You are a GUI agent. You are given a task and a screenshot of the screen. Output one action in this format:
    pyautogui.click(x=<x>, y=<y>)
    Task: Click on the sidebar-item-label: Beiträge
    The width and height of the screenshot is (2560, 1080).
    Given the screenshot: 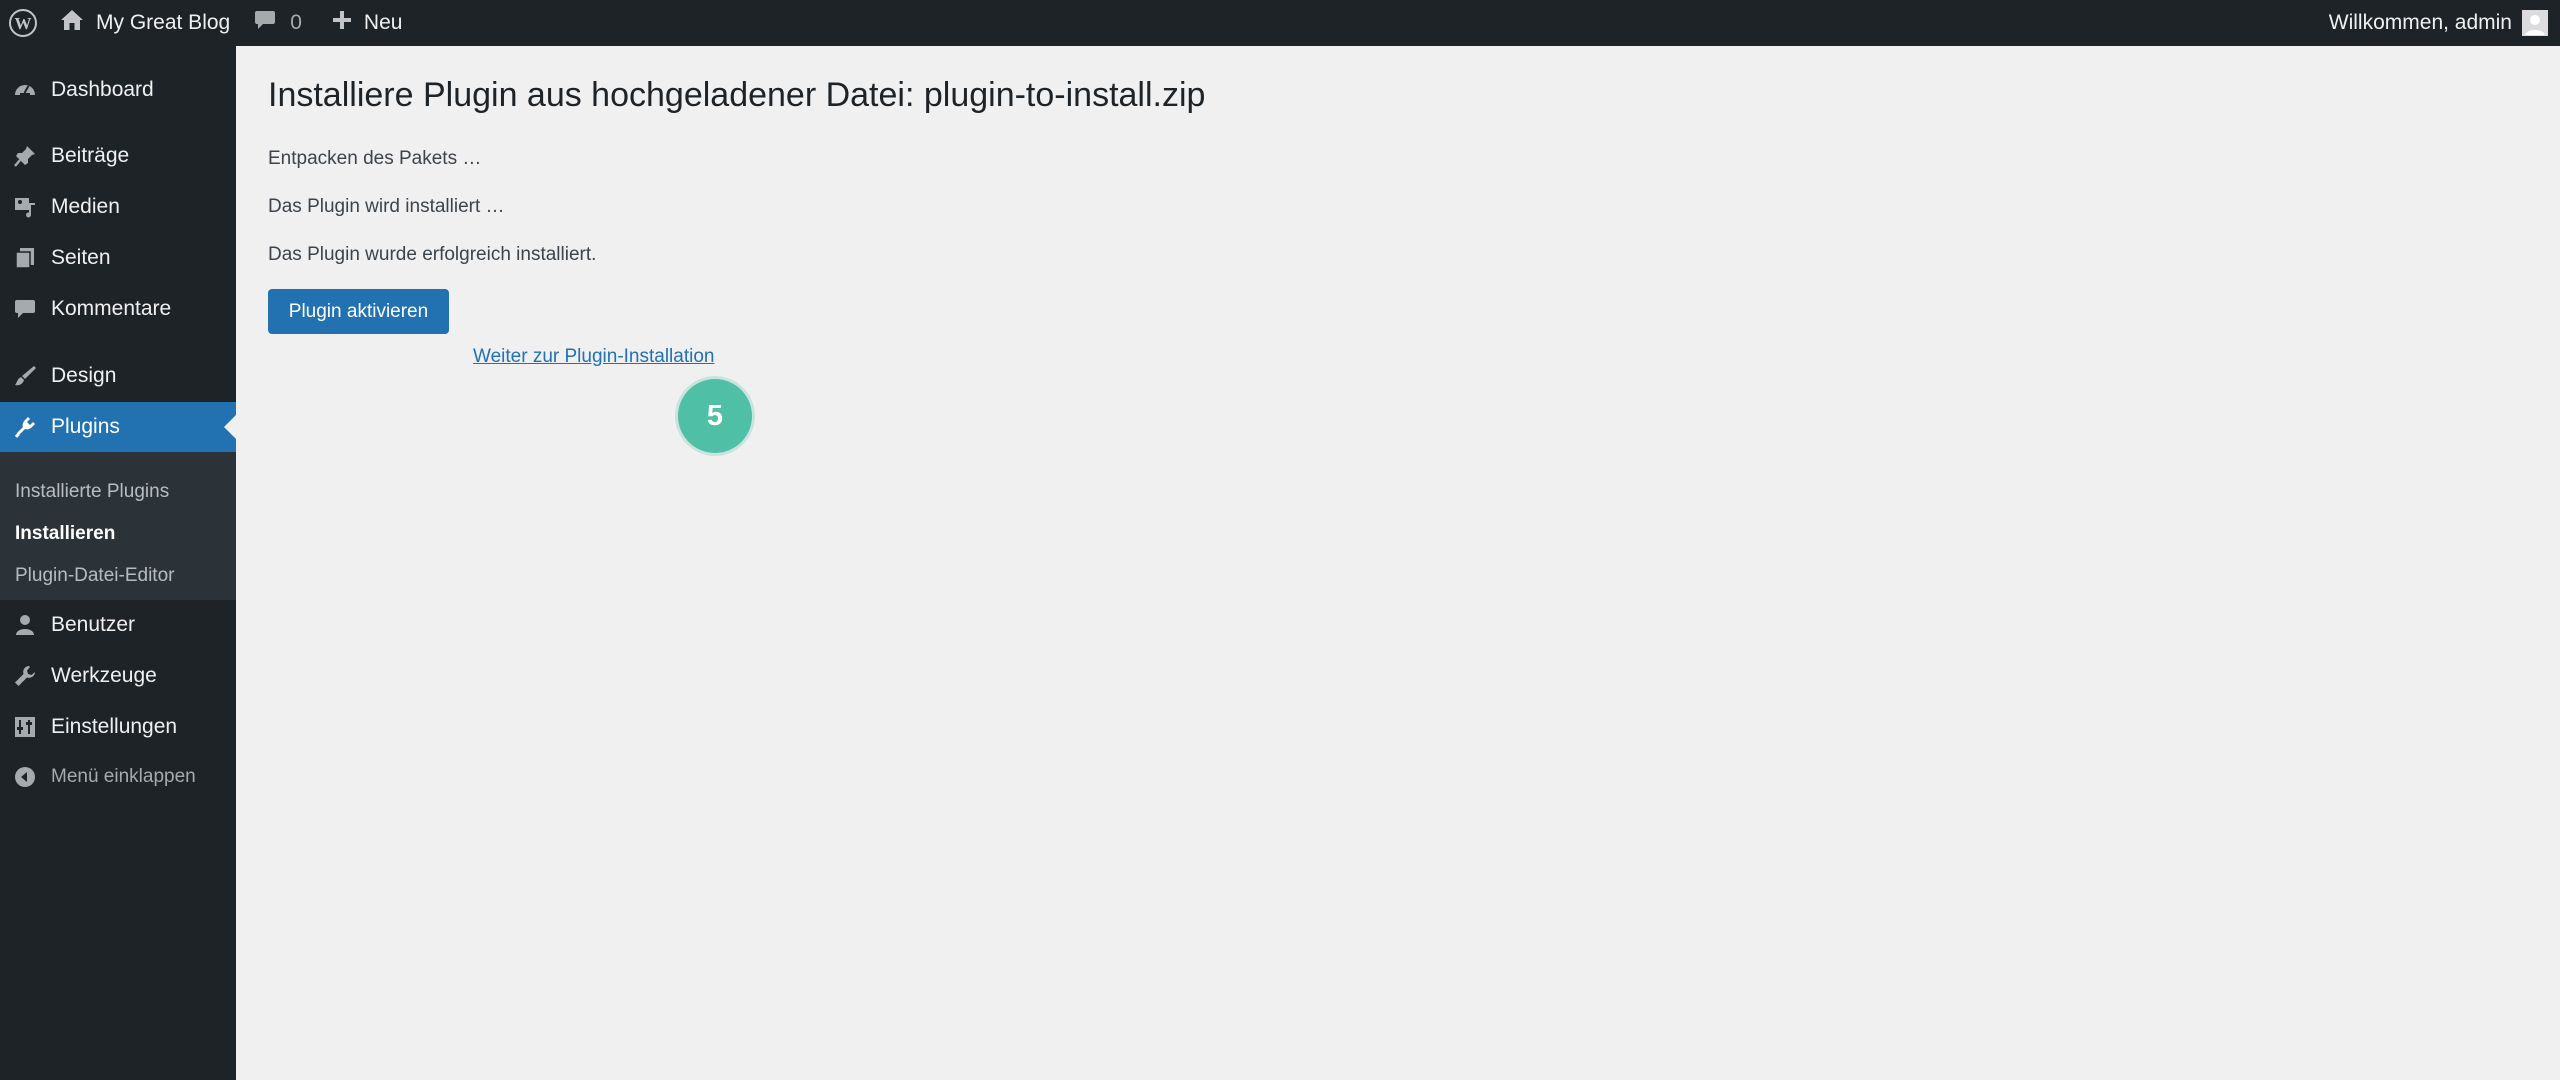 What is the action you would take?
    pyautogui.click(x=90, y=155)
    